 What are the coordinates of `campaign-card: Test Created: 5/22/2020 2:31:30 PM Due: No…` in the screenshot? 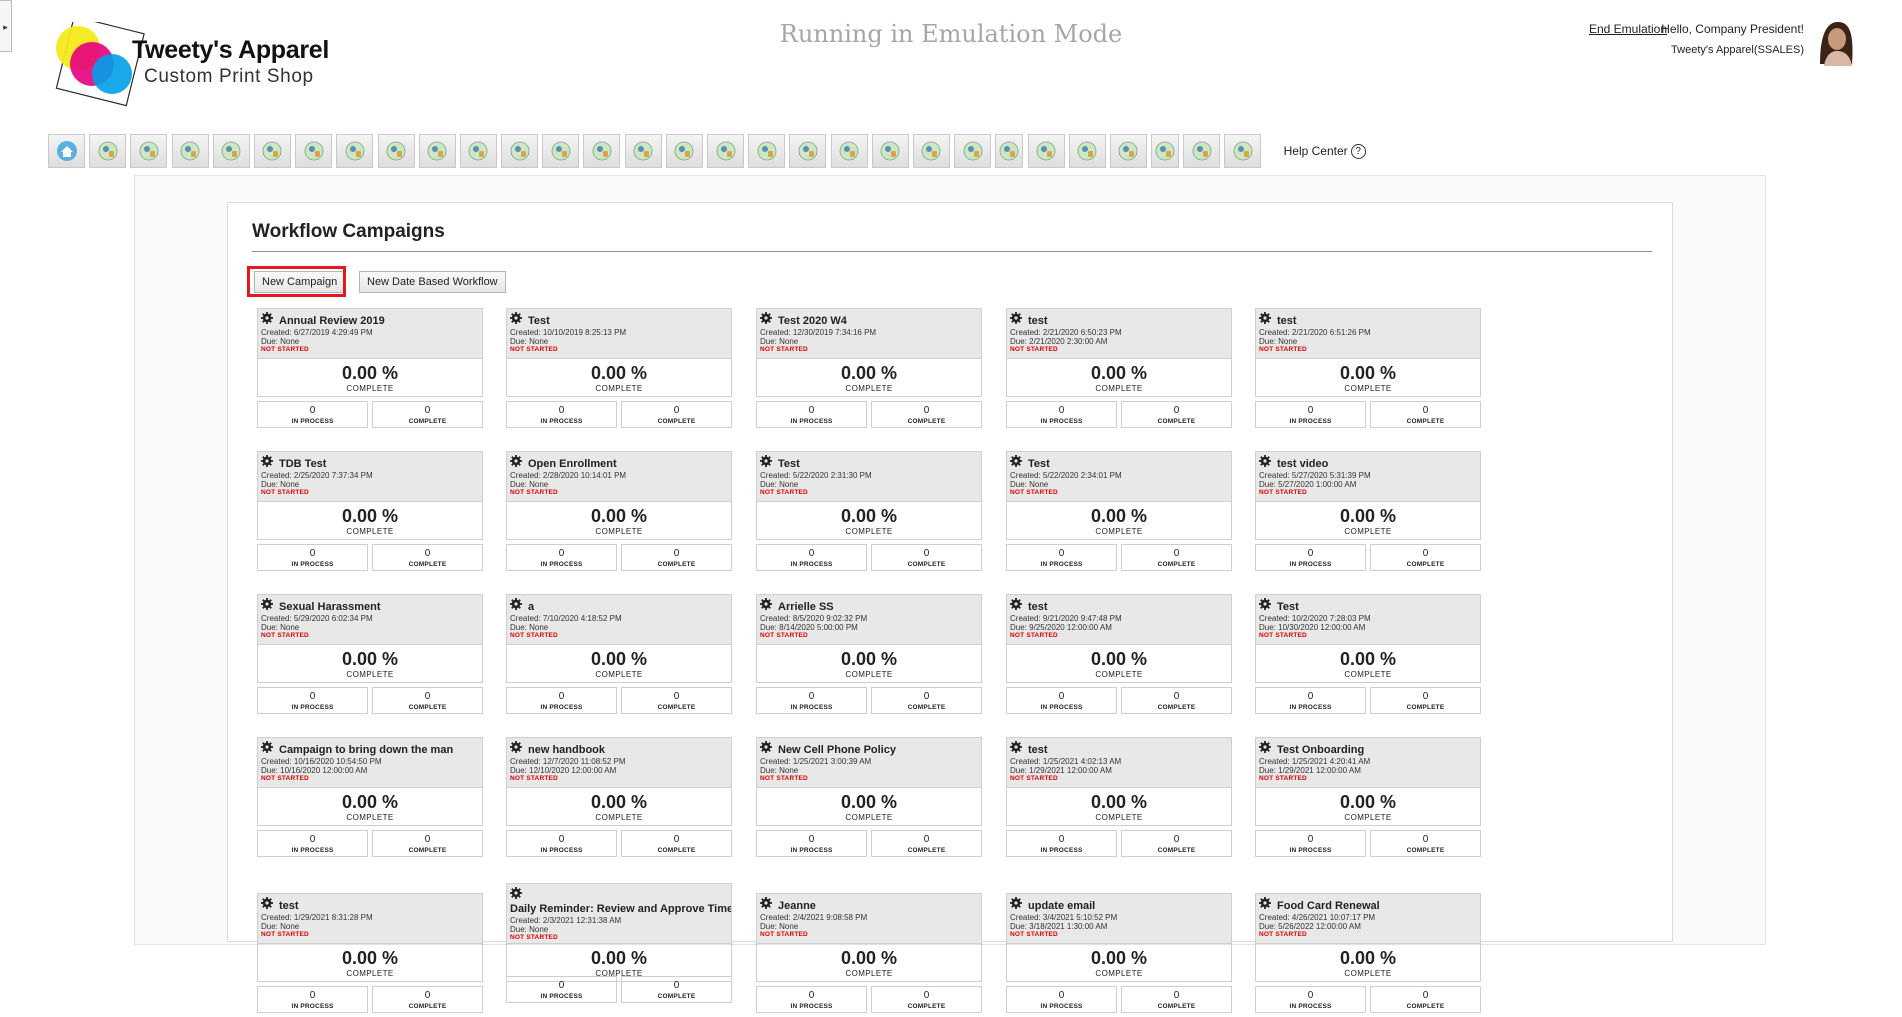 It's located at (869, 513).